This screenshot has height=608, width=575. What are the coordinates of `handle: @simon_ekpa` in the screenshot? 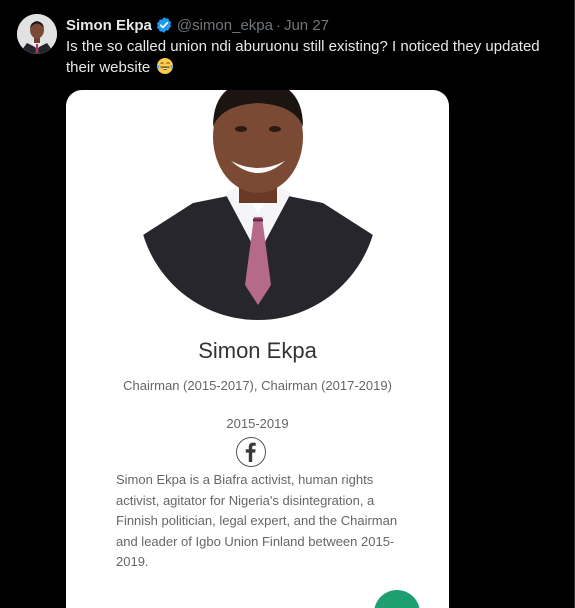 It's located at (225, 25).